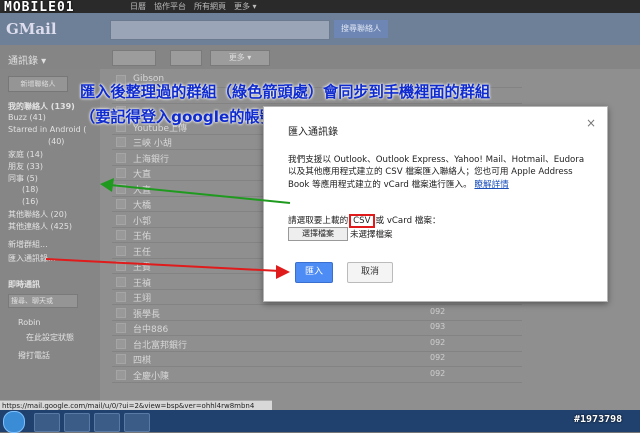 This screenshot has width=640, height=433. I want to click on taskbar-folder-icon, so click(77, 422).